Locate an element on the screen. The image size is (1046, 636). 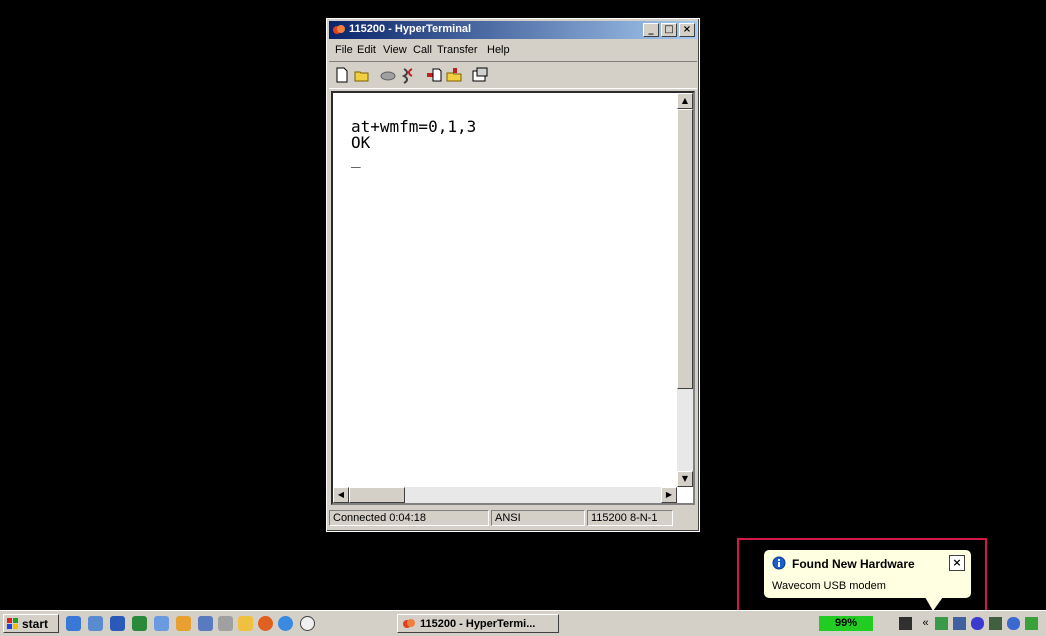
receive-icon is located at coordinates (454, 75).